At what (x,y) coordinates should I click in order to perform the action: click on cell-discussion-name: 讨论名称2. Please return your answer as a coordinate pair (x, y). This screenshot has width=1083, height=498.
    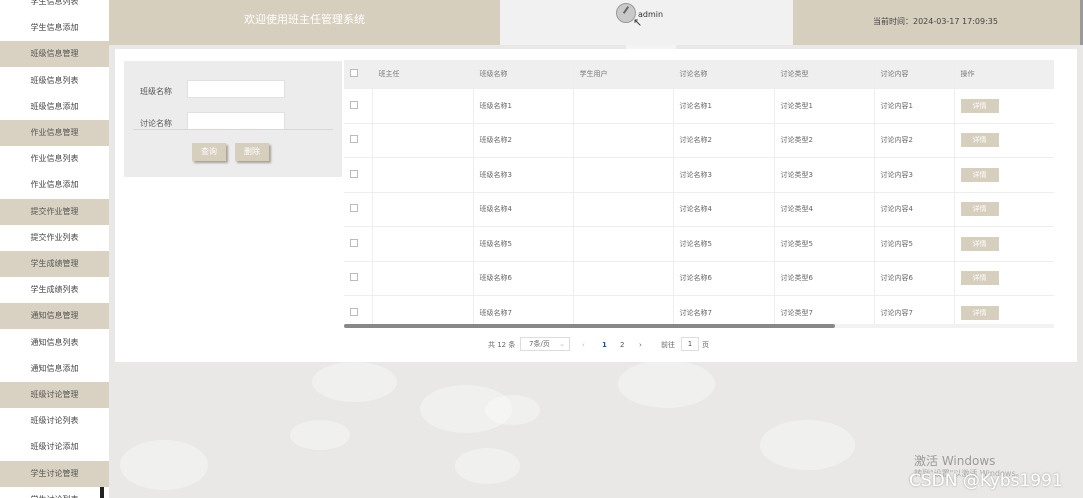
    Looking at the image, I should click on (724, 140).